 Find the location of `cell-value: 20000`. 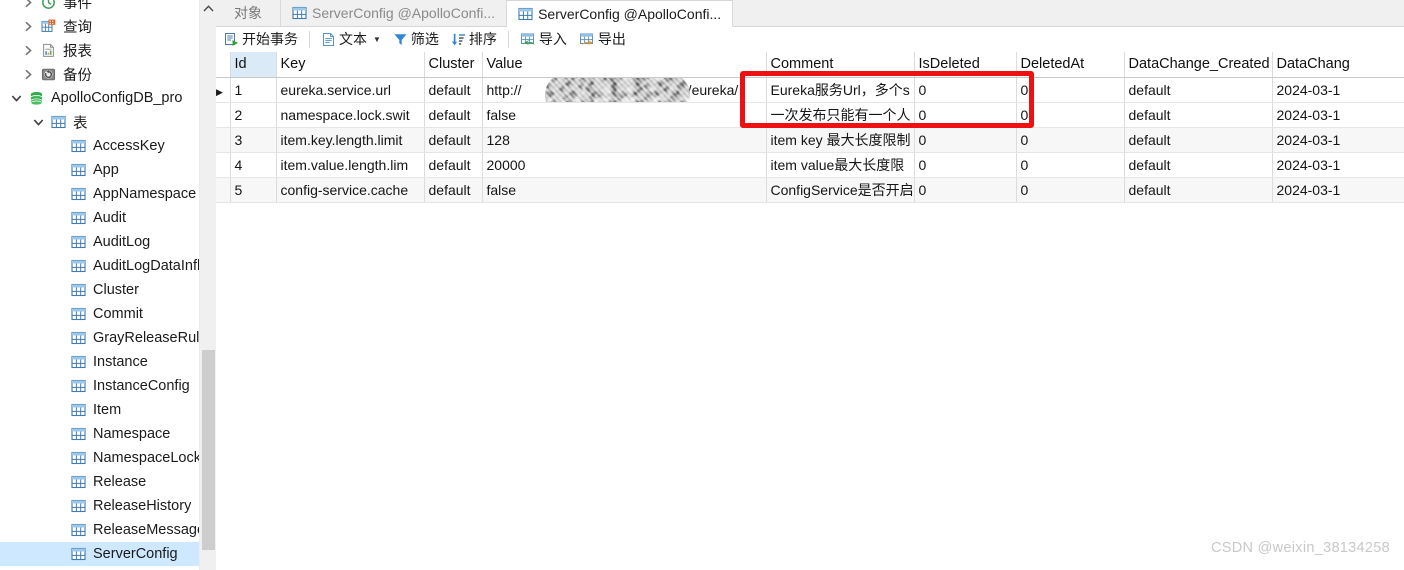

cell-value: 20000 is located at coordinates (624, 165).